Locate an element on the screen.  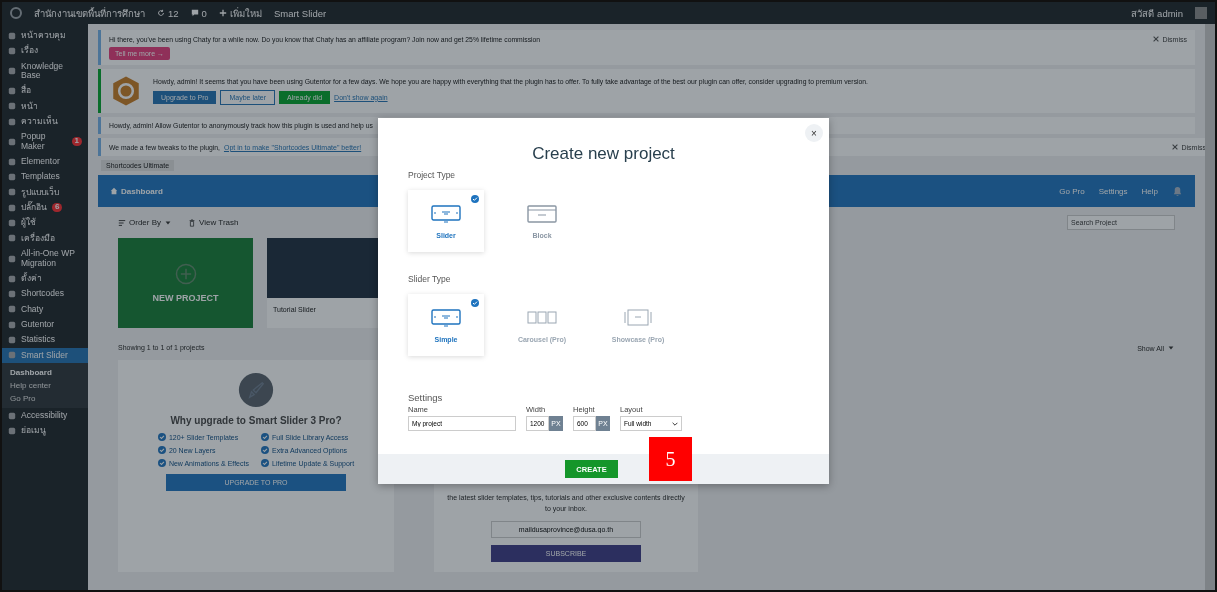
menu-item: Shortcodes is located at coordinates (45, 294).